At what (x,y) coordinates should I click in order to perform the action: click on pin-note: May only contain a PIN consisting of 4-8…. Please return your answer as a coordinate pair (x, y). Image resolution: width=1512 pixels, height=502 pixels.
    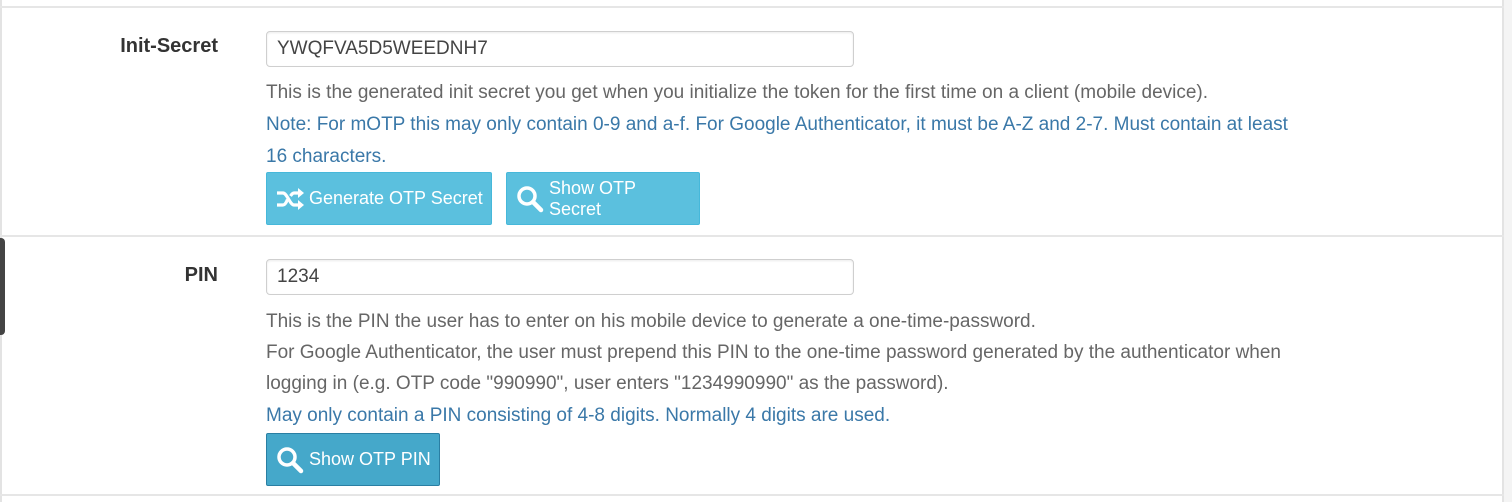
    Looking at the image, I should click on (578, 415).